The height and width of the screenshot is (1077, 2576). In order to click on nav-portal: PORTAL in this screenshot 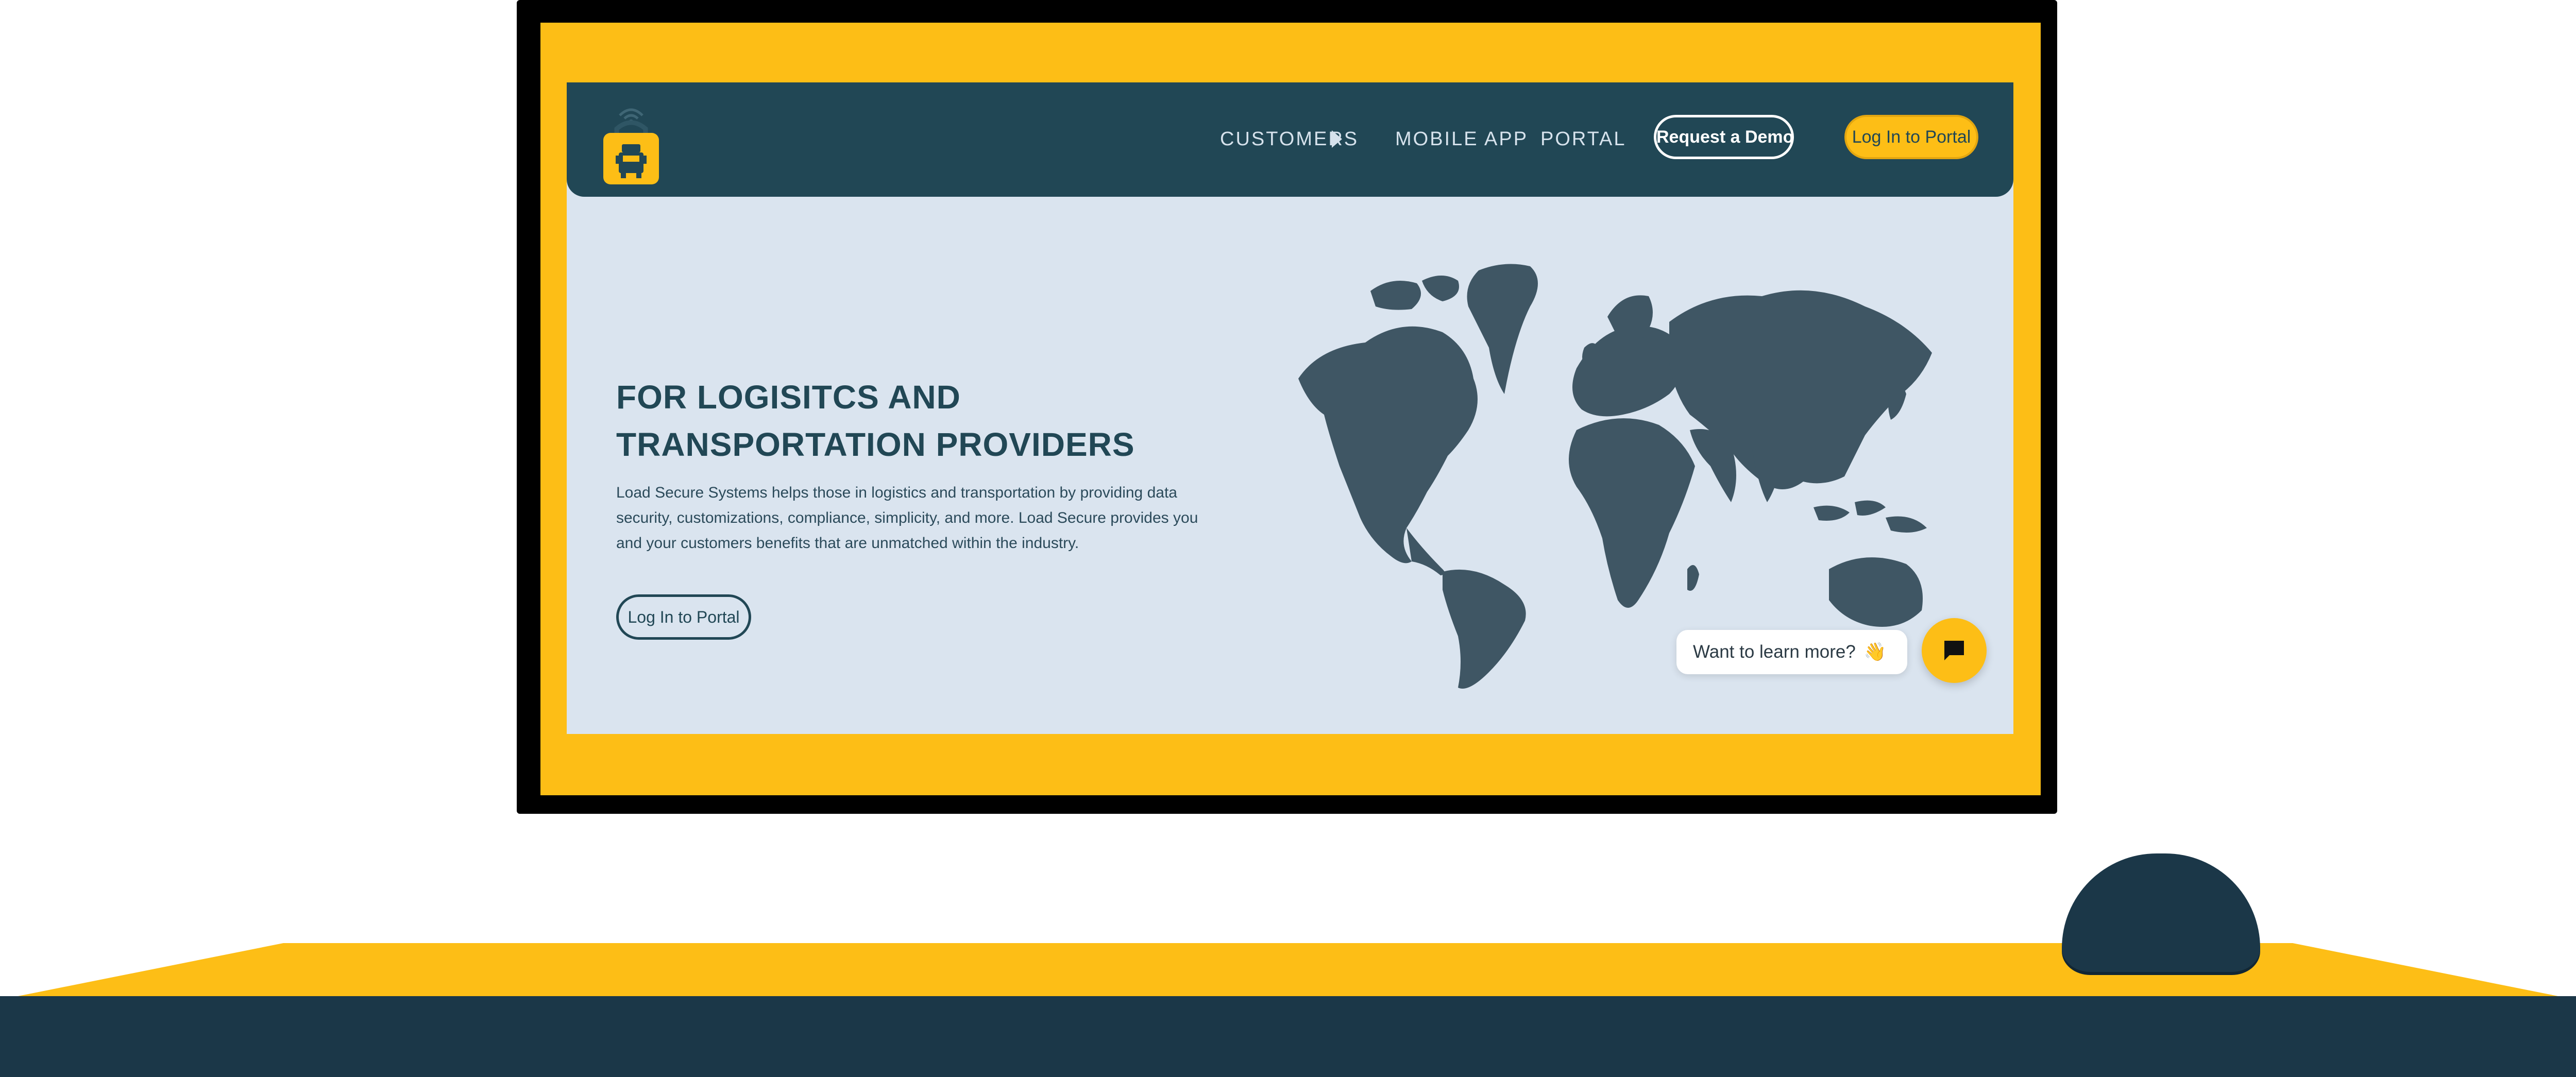, I will do `click(1583, 139)`.